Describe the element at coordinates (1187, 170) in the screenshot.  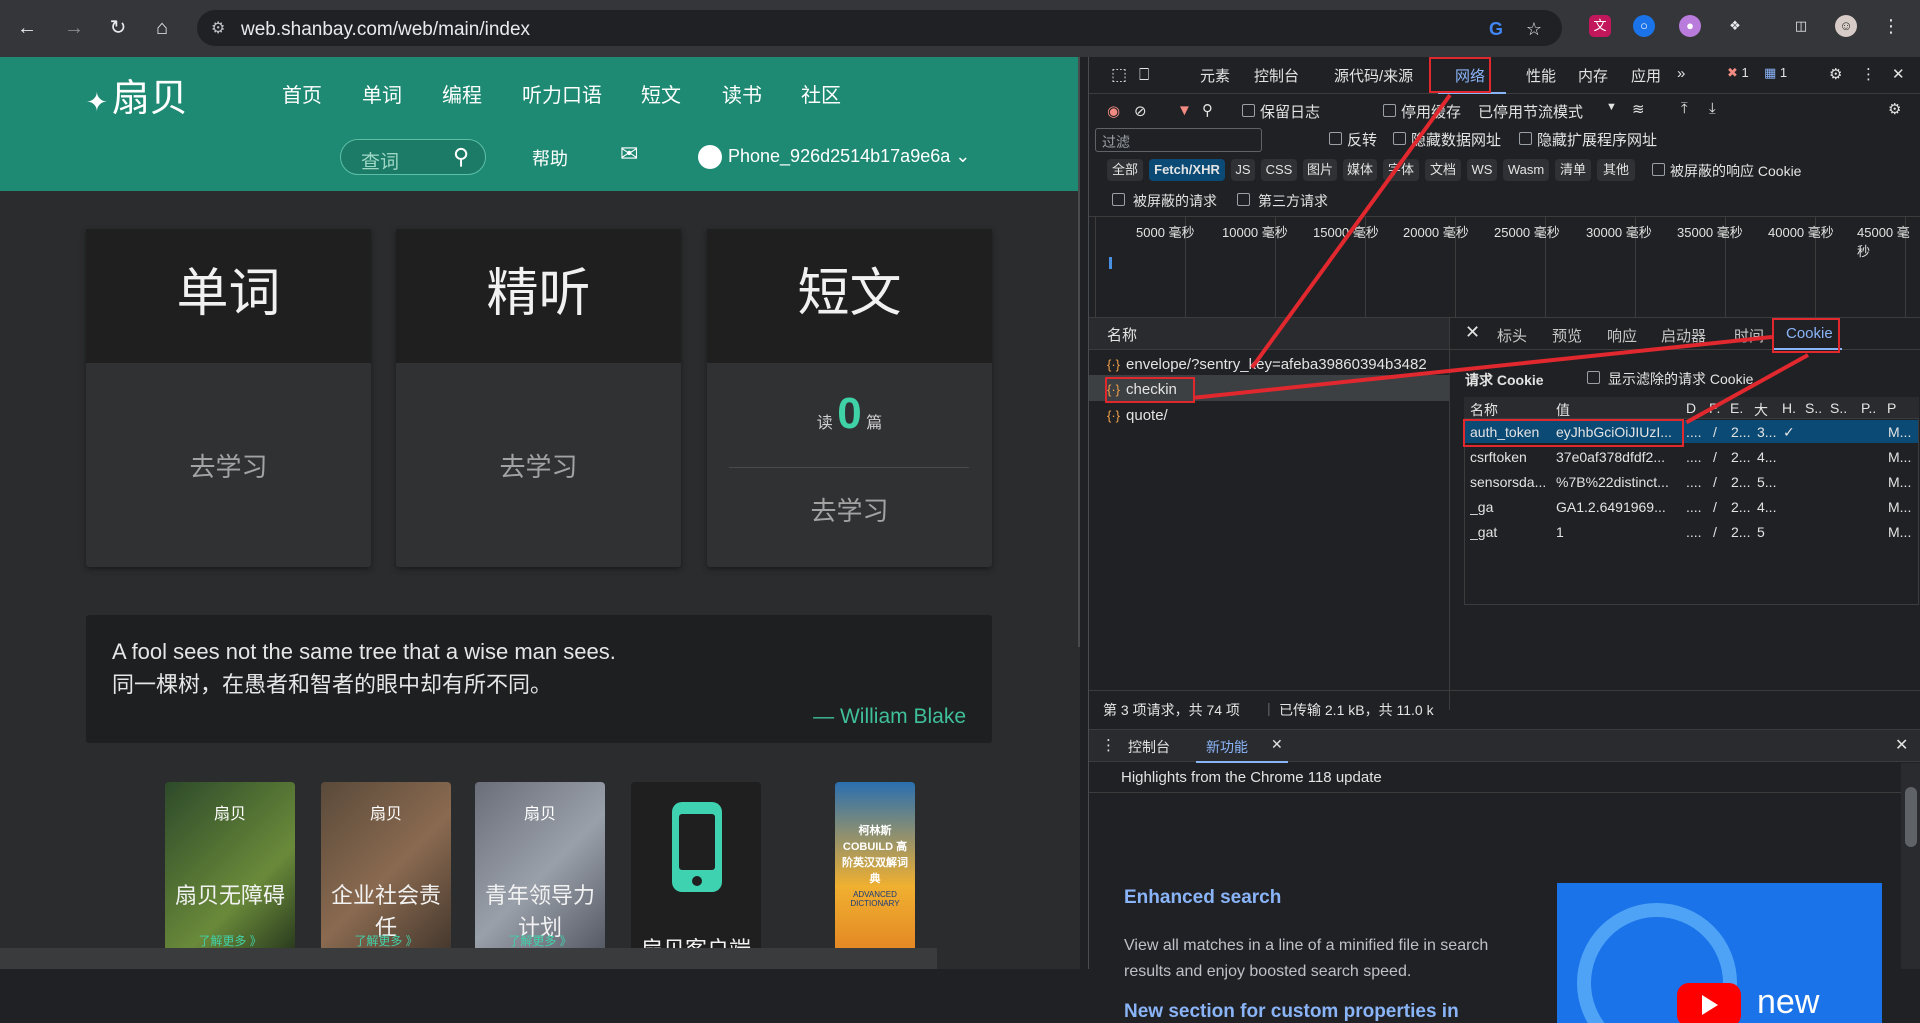
I see `filter-chip-fetch-xhr: Fetch/XHR` at that location.